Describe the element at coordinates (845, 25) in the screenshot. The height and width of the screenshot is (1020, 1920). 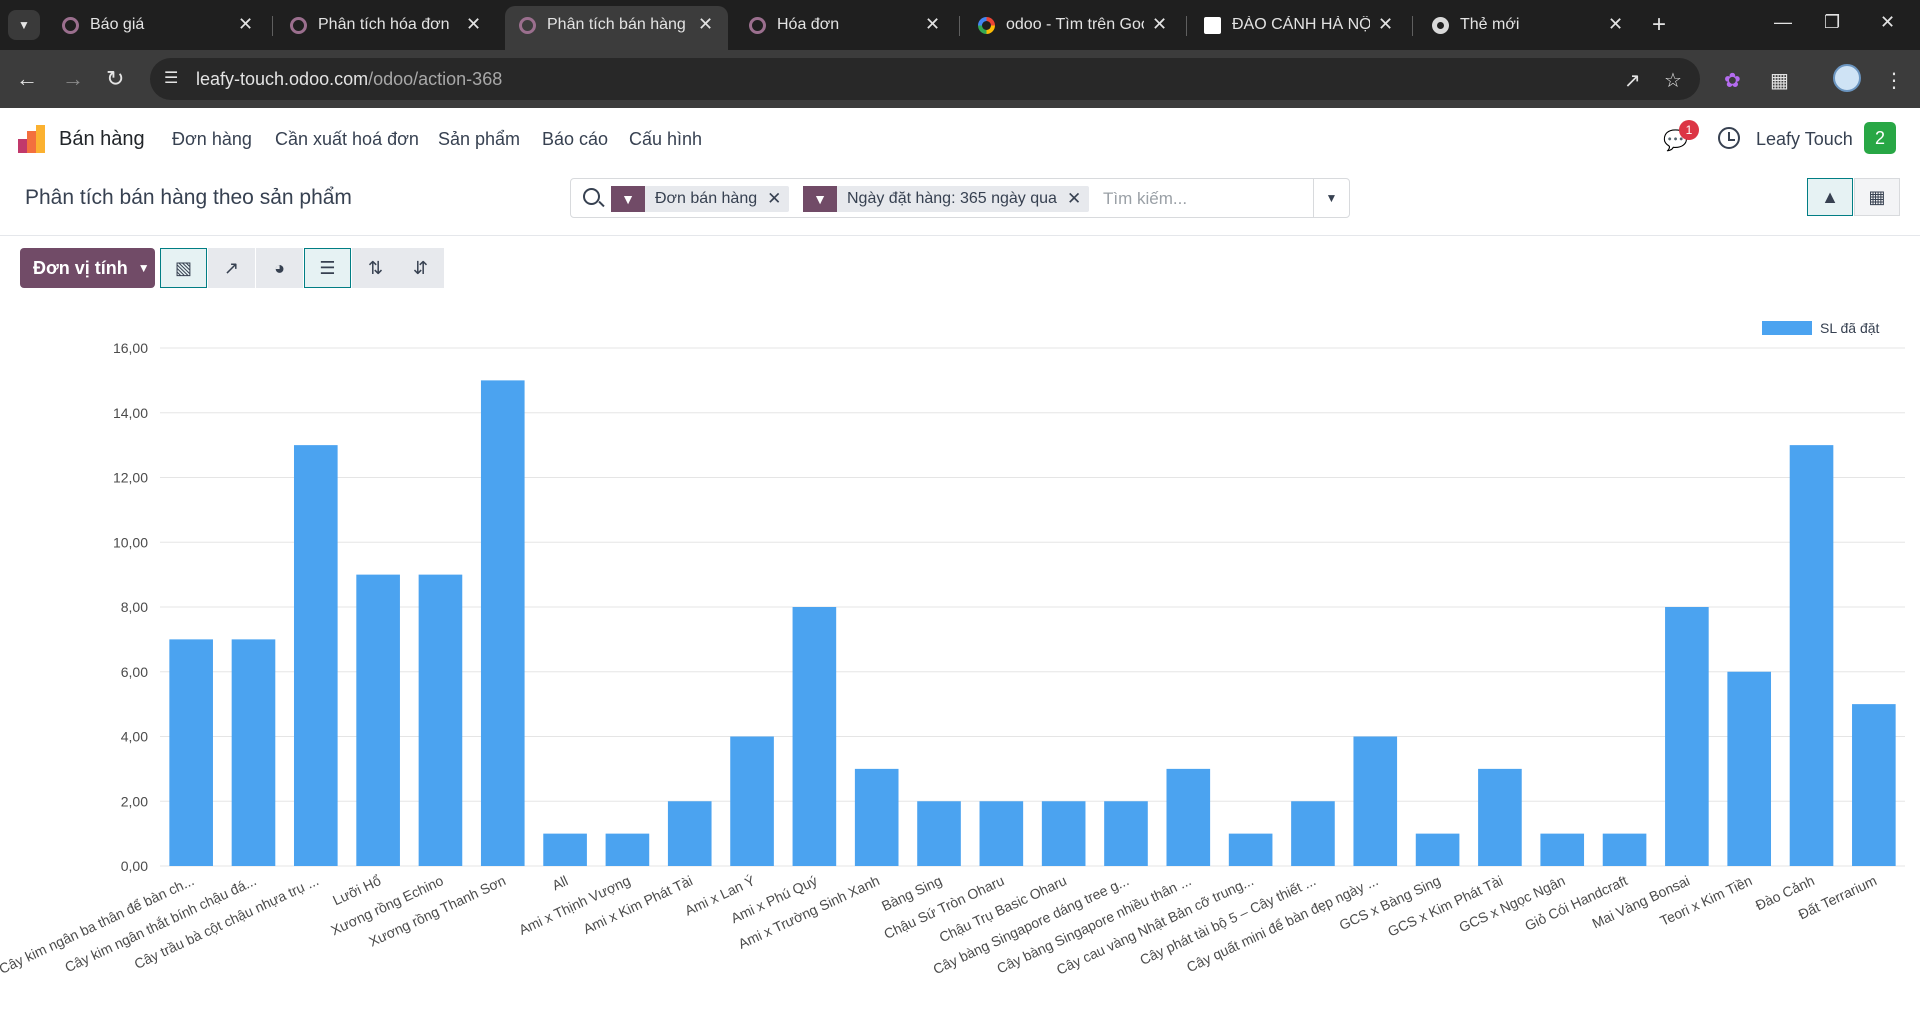
I see `browser-tab: Hóa đơn ✕` at that location.